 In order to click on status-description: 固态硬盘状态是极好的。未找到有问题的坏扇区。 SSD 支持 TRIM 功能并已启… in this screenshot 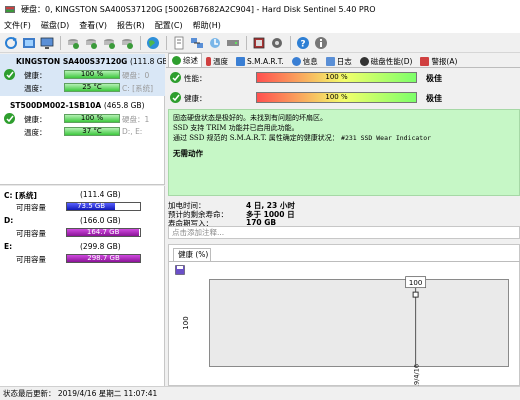, I will do `click(344, 152)`.